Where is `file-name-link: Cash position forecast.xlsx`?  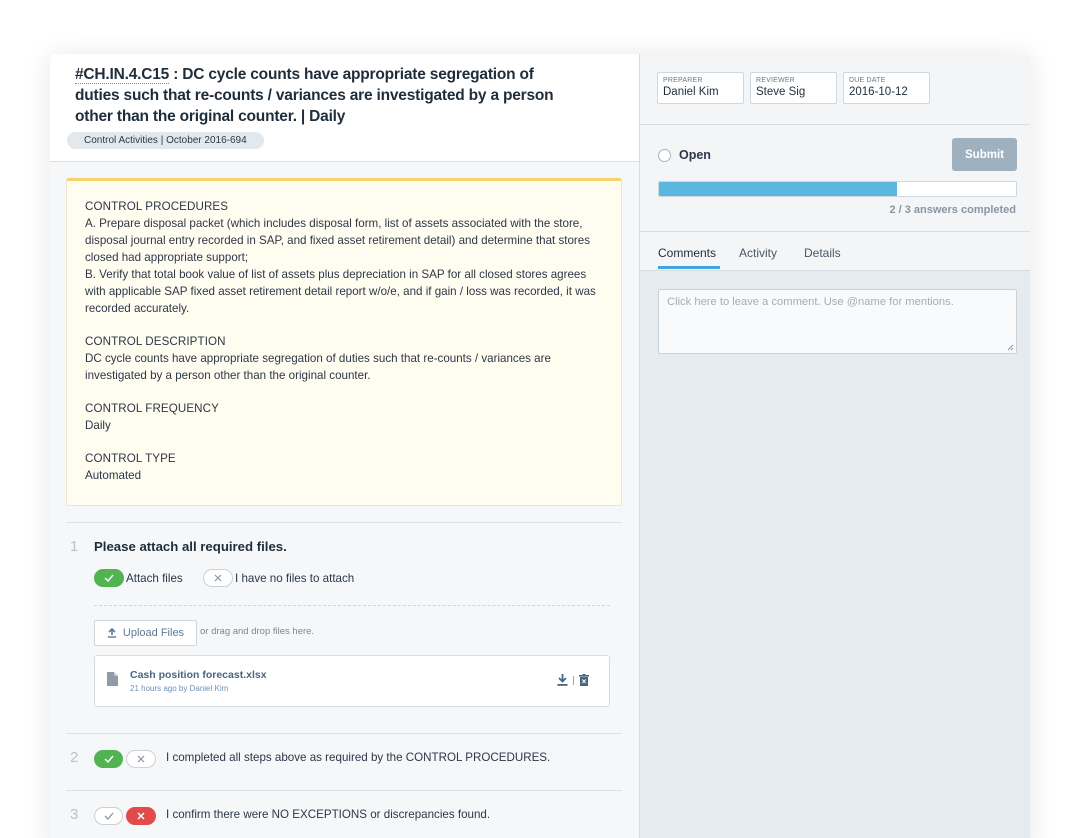
file-name-link: Cash position forecast.xlsx is located at coordinates (198, 675).